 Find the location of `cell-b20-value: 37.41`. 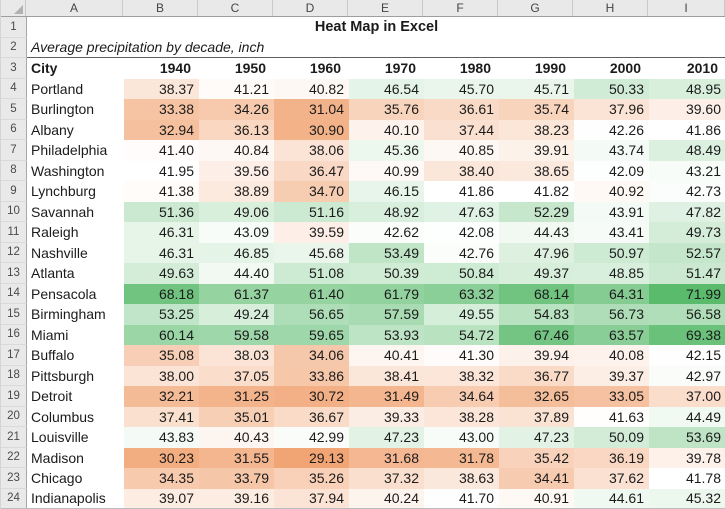

cell-b20-value: 37.41 is located at coordinates (161, 416).